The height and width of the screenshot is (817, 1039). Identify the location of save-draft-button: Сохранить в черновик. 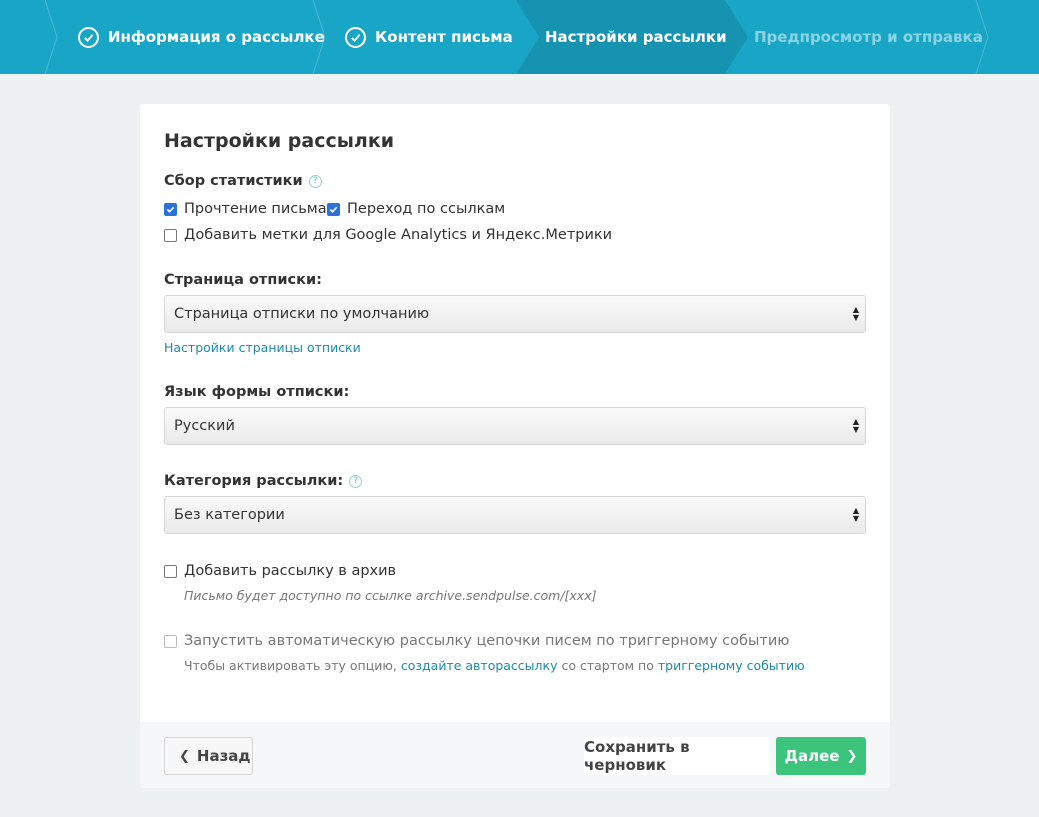
(677, 756).